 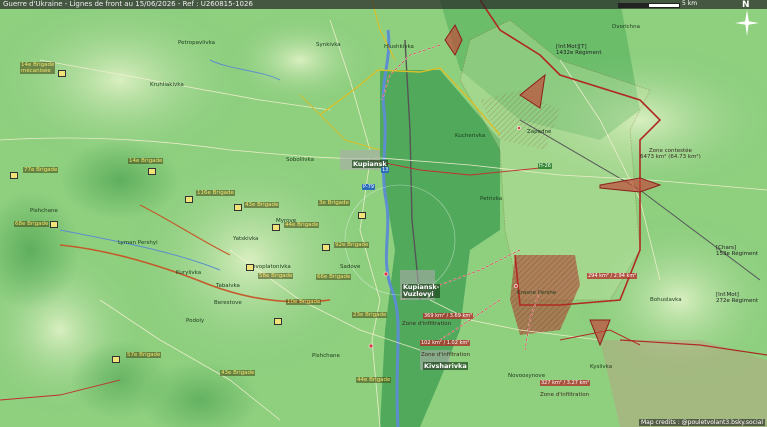 What do you see at coordinates (666, 300) in the screenshot?
I see `place-bohuslavka: Bohuslavka` at bounding box center [666, 300].